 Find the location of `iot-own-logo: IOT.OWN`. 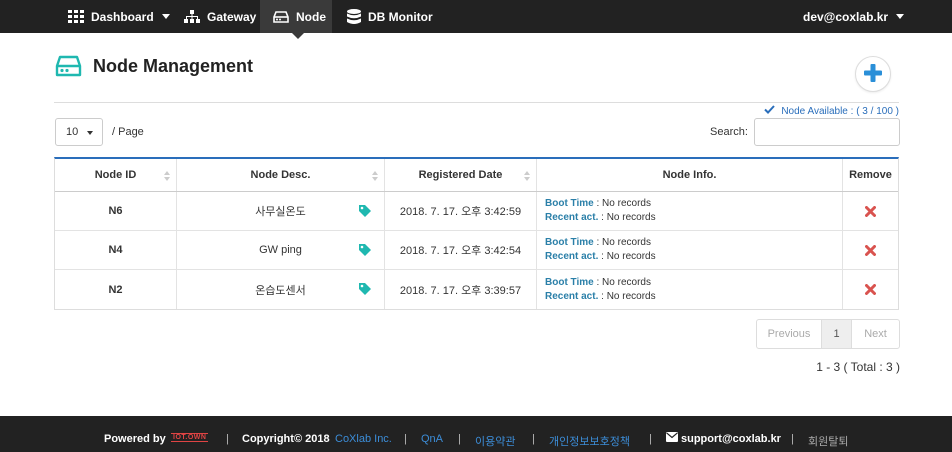

iot-own-logo: IOT.OWN is located at coordinates (190, 437).